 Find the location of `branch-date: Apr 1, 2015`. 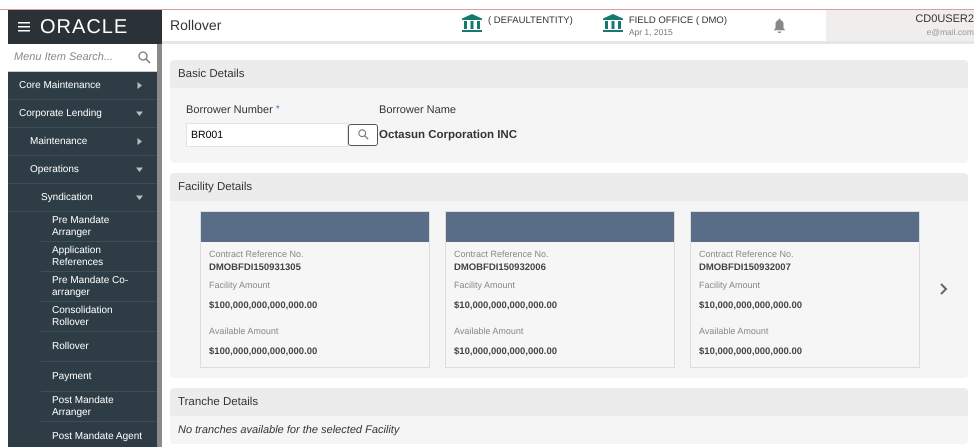

branch-date: Apr 1, 2015 is located at coordinates (651, 33).